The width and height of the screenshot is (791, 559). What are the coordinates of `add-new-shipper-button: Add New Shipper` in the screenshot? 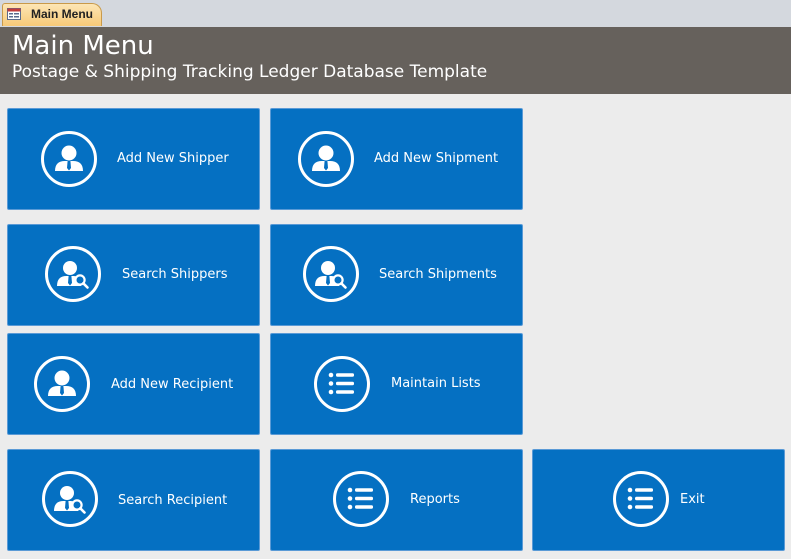 It's located at (133, 159).